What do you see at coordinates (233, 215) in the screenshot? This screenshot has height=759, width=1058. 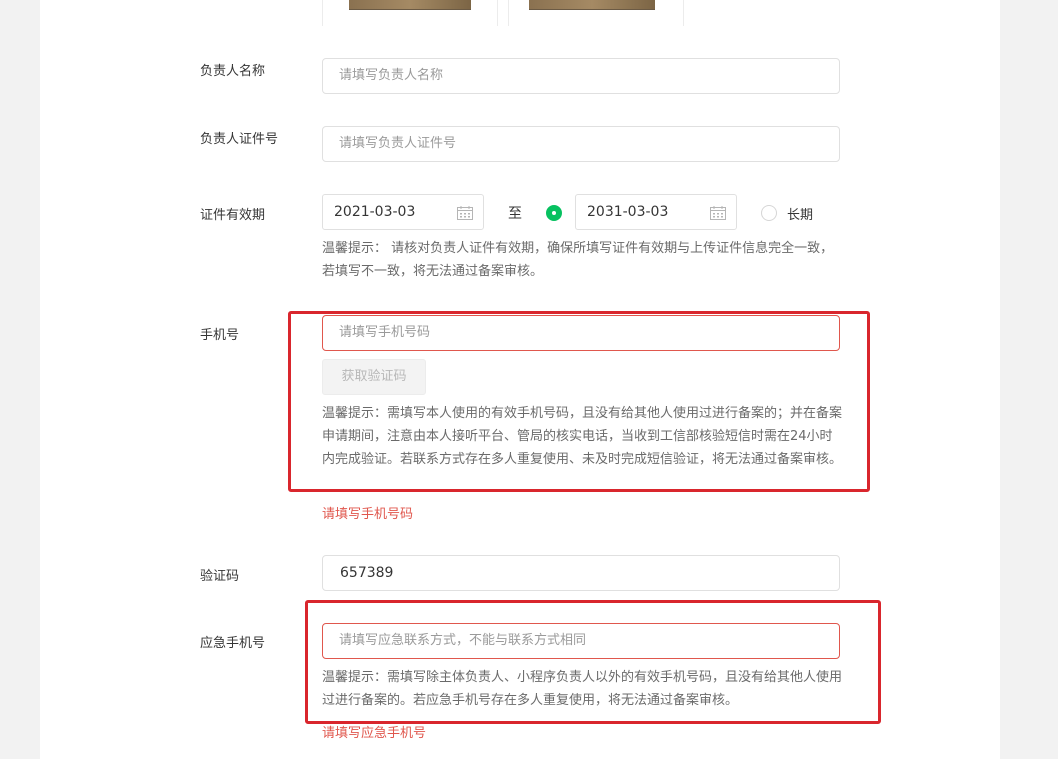 I see `validity-label: 证件有效期` at bounding box center [233, 215].